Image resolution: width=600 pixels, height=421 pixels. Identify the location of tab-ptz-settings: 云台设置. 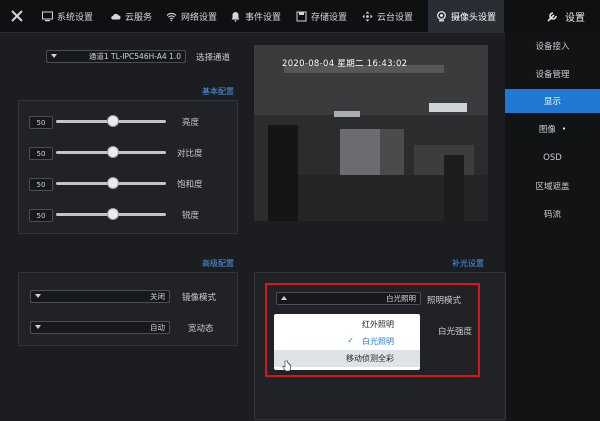
(387, 16).